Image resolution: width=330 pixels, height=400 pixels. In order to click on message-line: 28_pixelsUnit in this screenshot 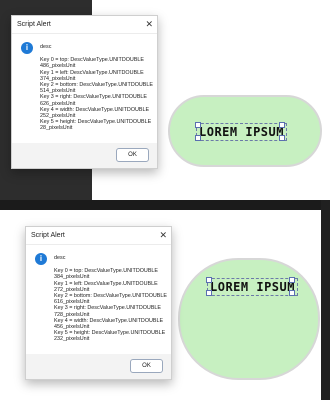, I will do `click(56, 128)`.